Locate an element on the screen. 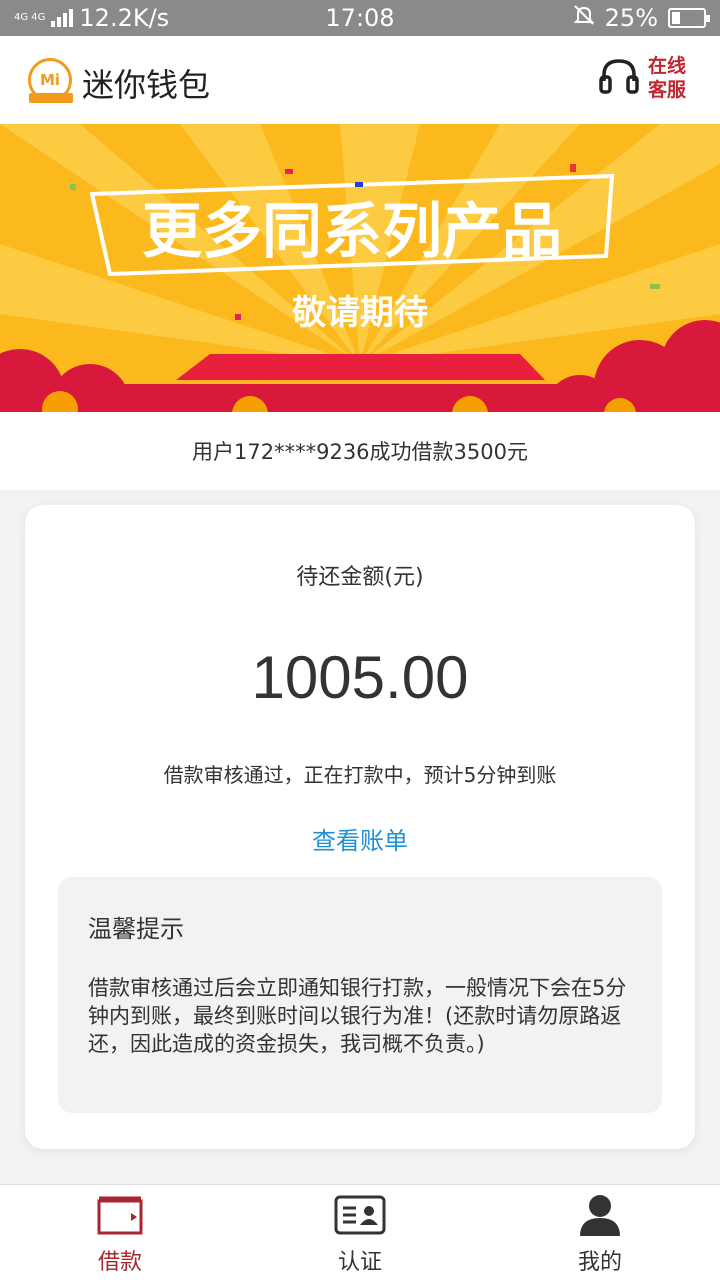 This screenshot has height=1280, width=720. banner-headline: 更多同系列产品 is located at coordinates (352, 232).